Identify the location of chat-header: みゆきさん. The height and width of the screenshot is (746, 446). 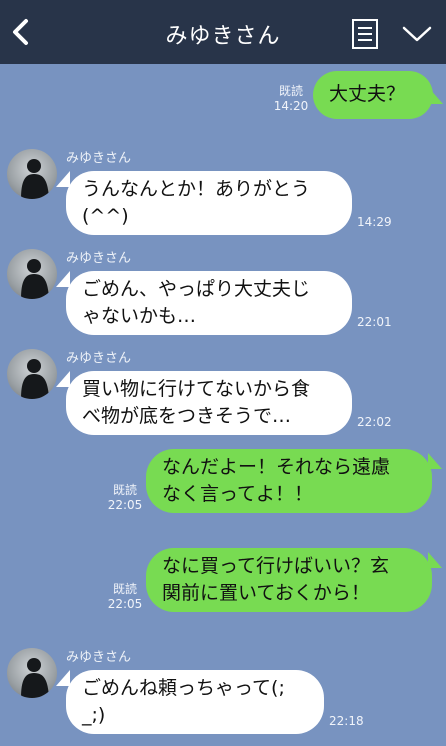
(223, 32).